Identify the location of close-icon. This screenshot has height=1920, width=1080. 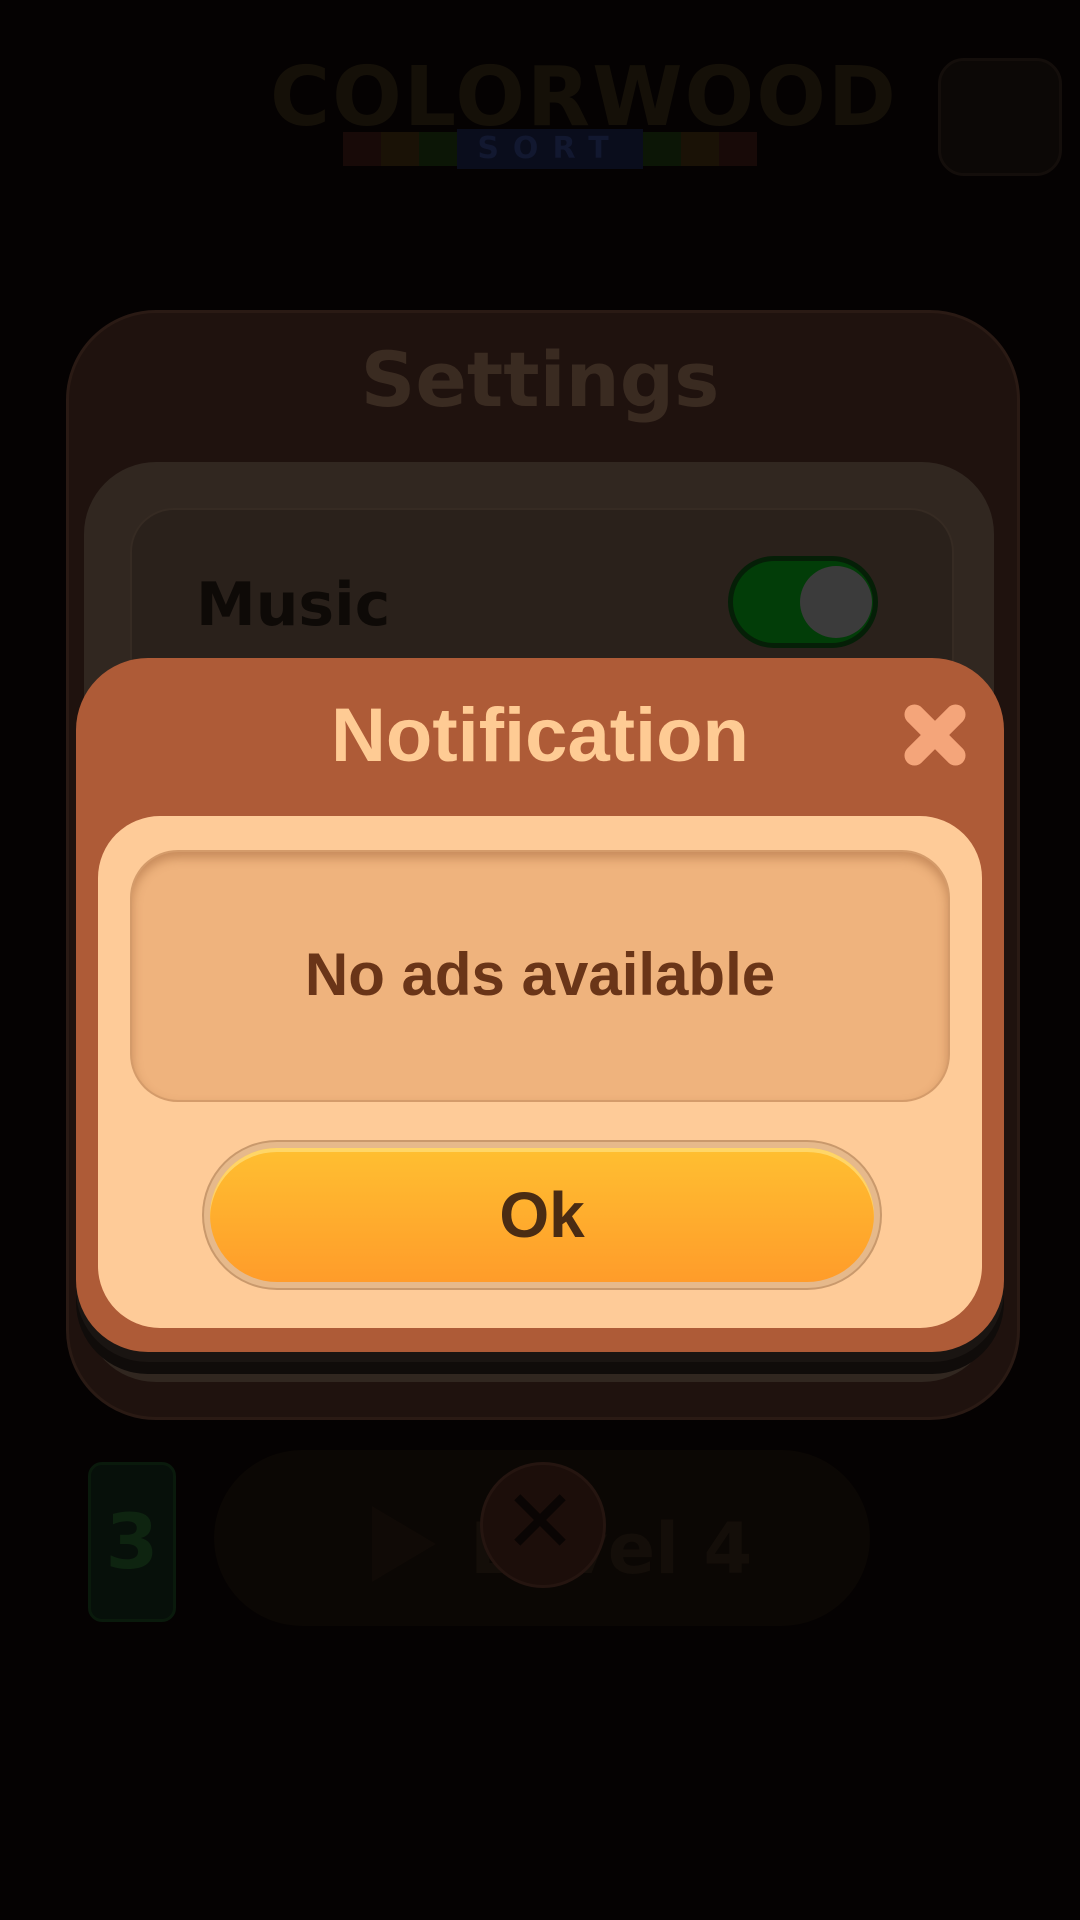
(935, 735).